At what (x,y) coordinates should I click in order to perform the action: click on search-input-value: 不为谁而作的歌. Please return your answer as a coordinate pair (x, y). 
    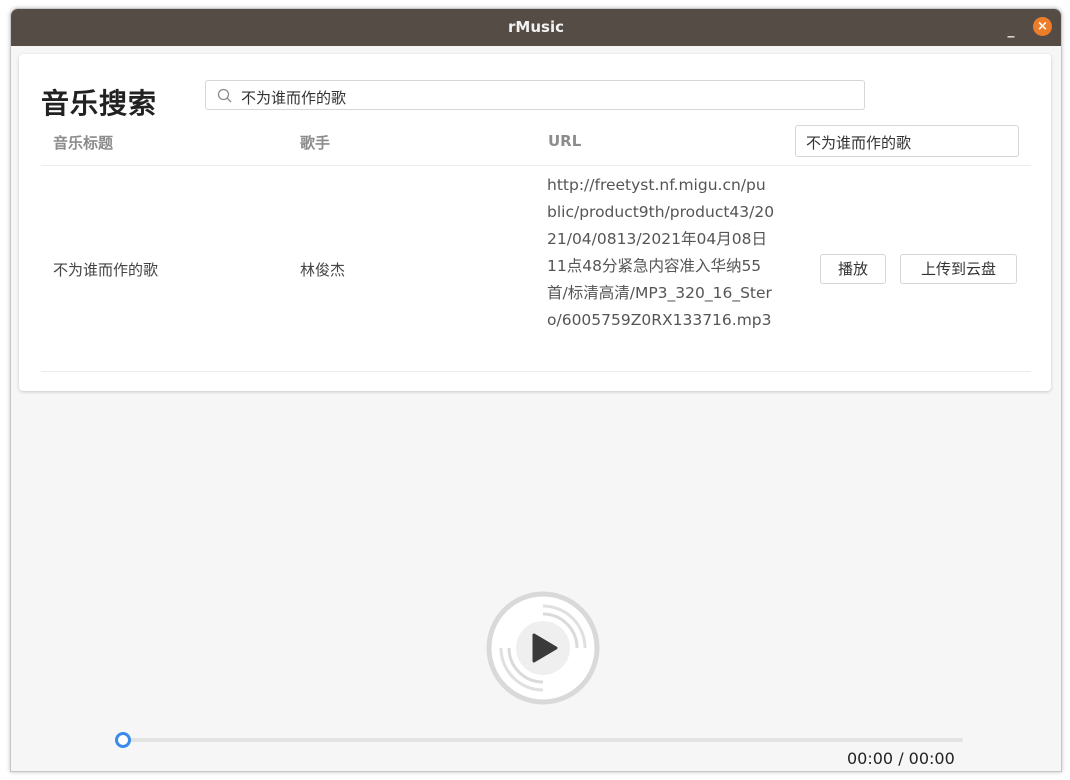
    Looking at the image, I should click on (294, 98).